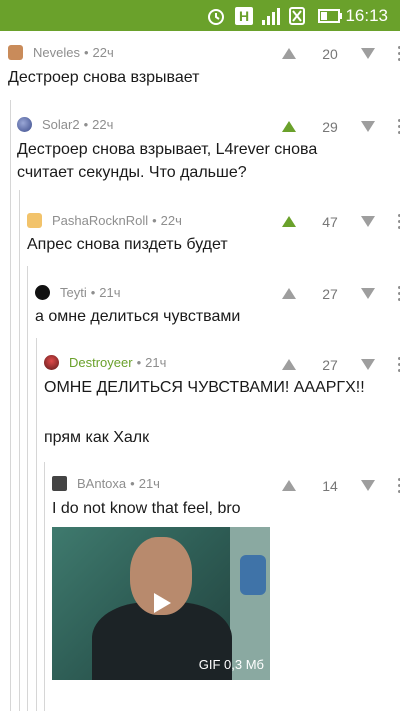 The height and width of the screenshot is (711, 400). I want to click on gif-size-badge: GIF 0,3 Мб, so click(231, 664).